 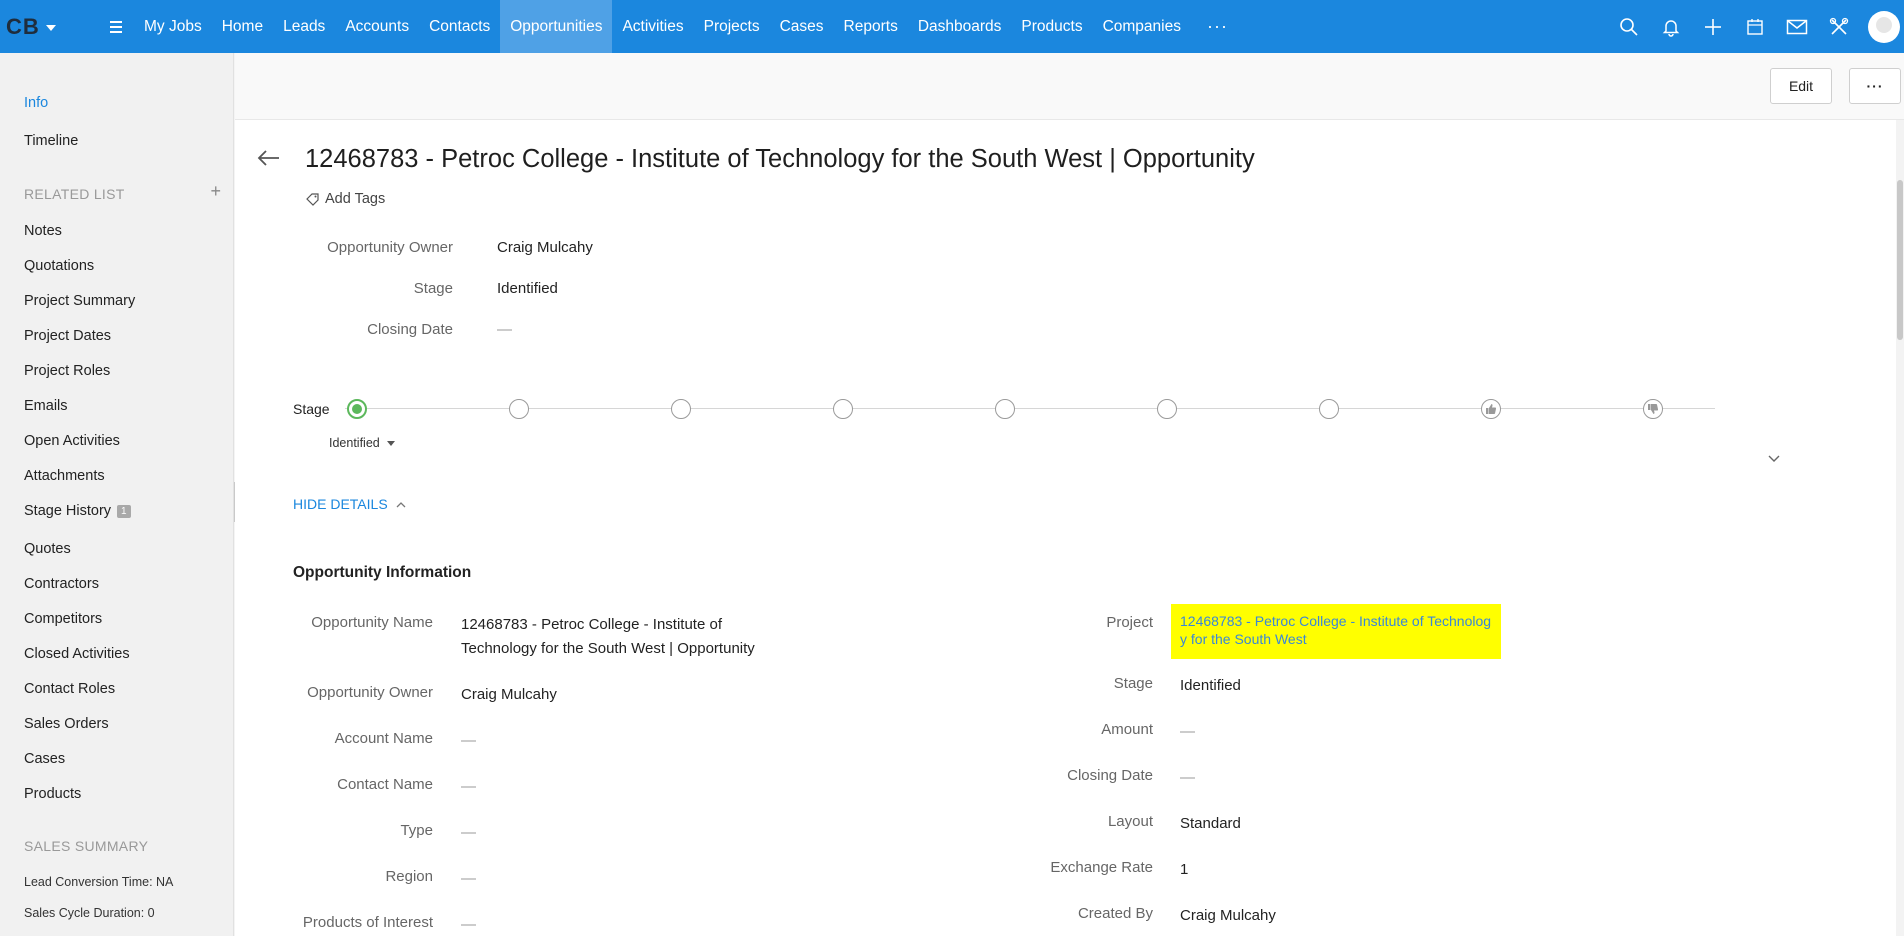 What do you see at coordinates (468, 924) in the screenshot?
I see `field-value-products-of-interest: —` at bounding box center [468, 924].